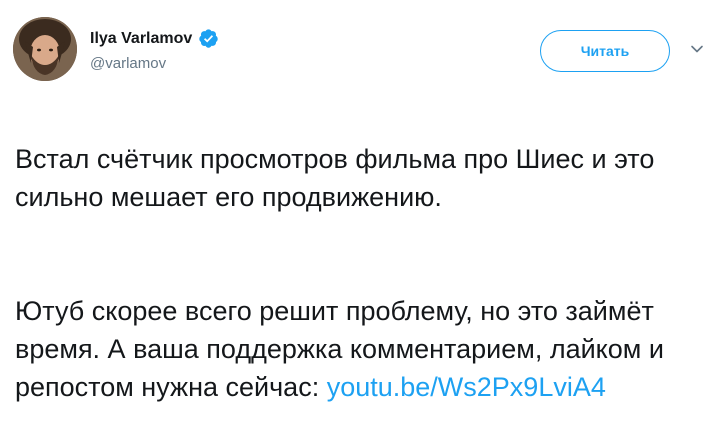  I want to click on author-name-row: Ilya Varlamov, so click(154, 38).